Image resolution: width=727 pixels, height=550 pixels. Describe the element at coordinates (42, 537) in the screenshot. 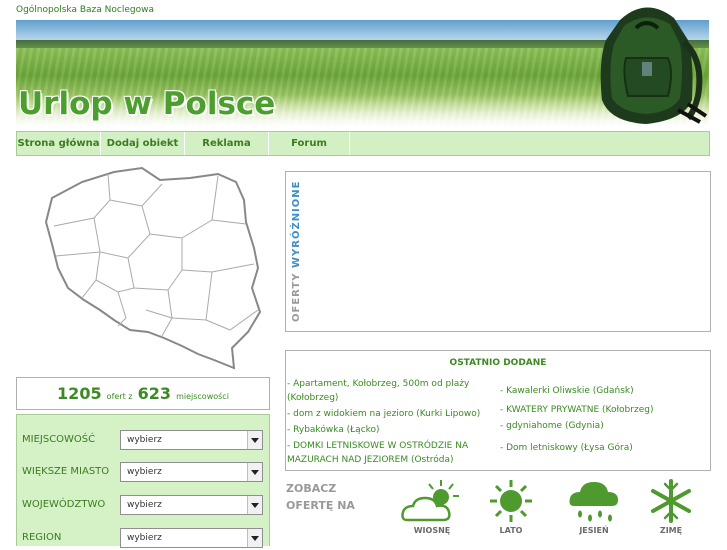

I see `region-label: REGION` at that location.